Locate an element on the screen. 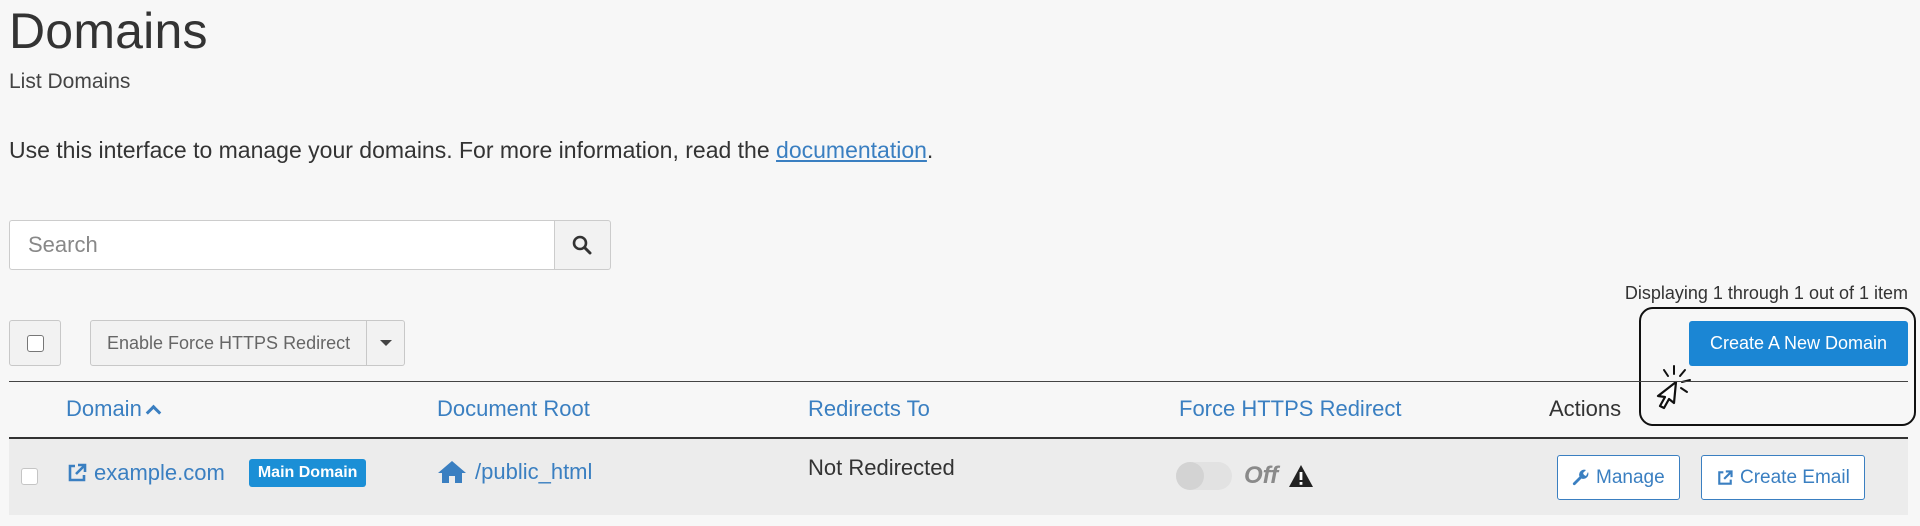  redirects-to-value: Not Redirected is located at coordinates (881, 467).